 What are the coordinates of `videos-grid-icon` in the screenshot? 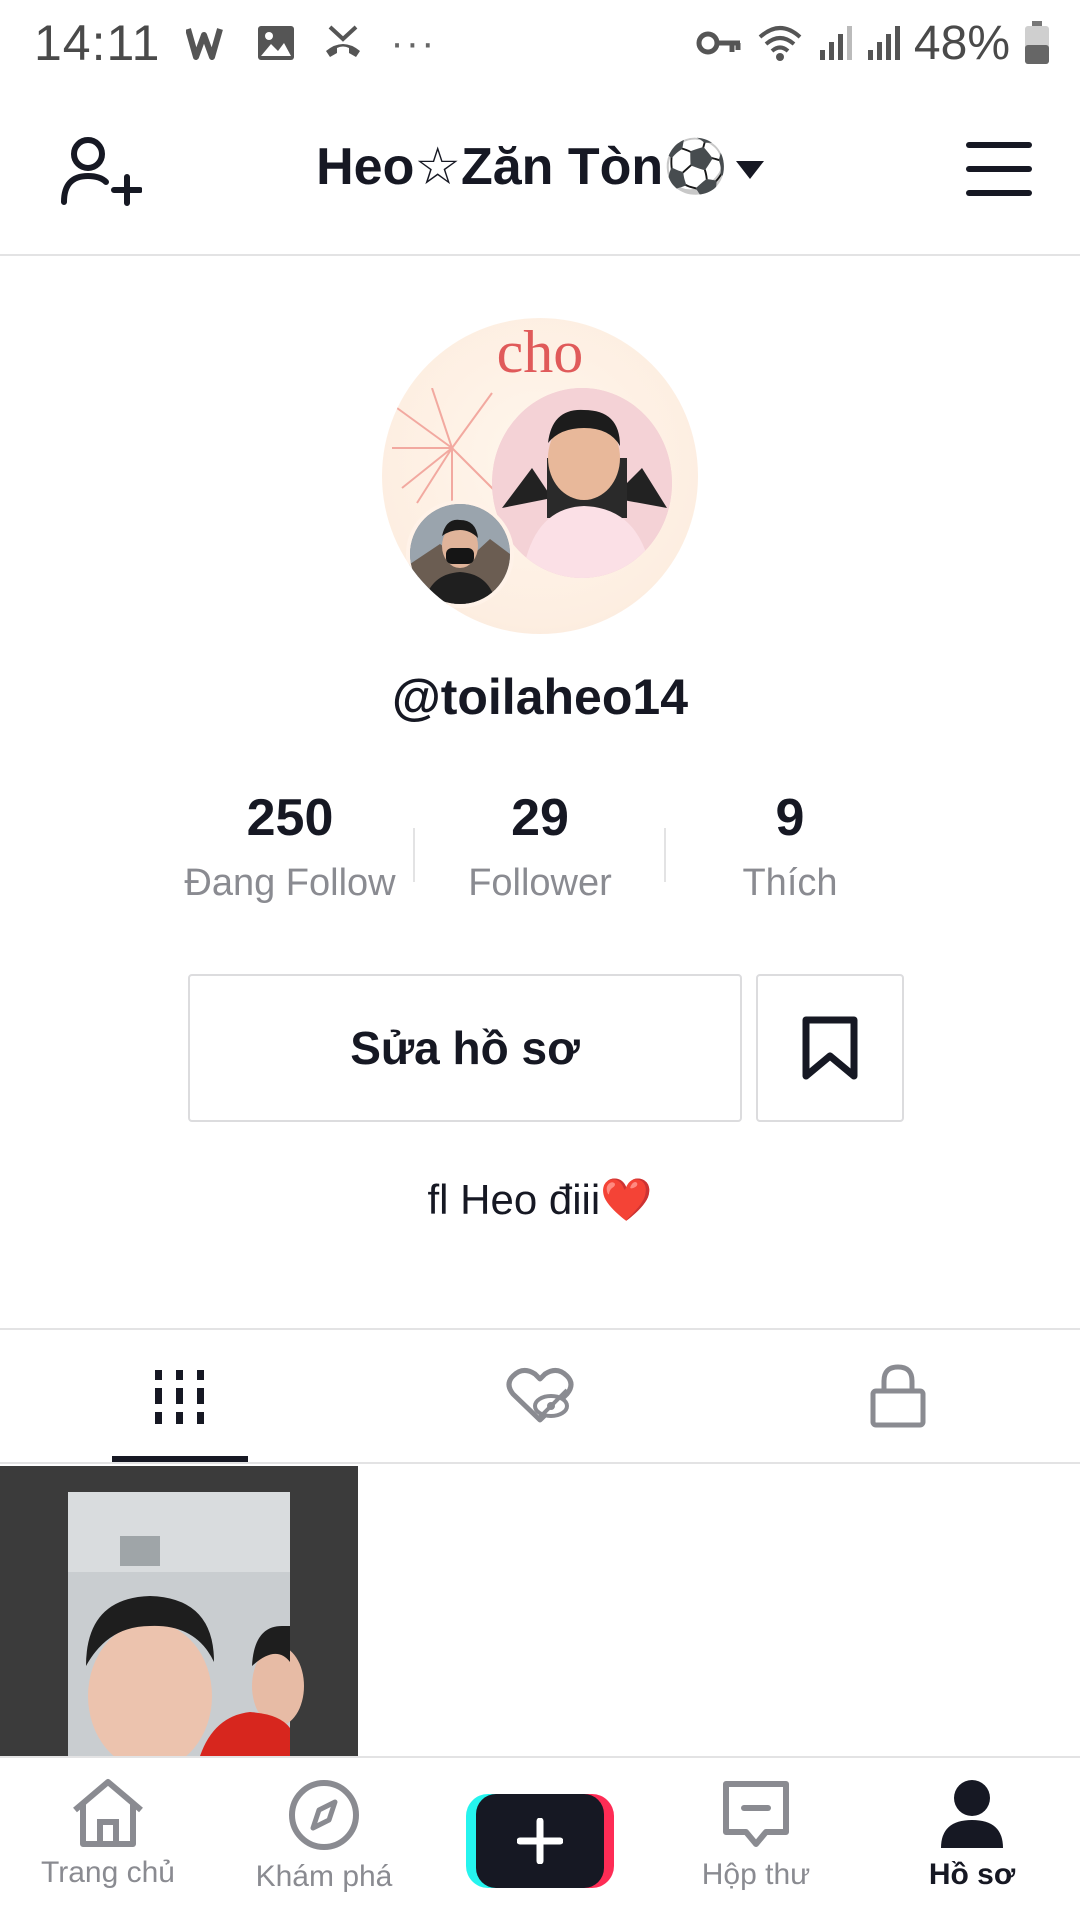 It's located at (179, 1397).